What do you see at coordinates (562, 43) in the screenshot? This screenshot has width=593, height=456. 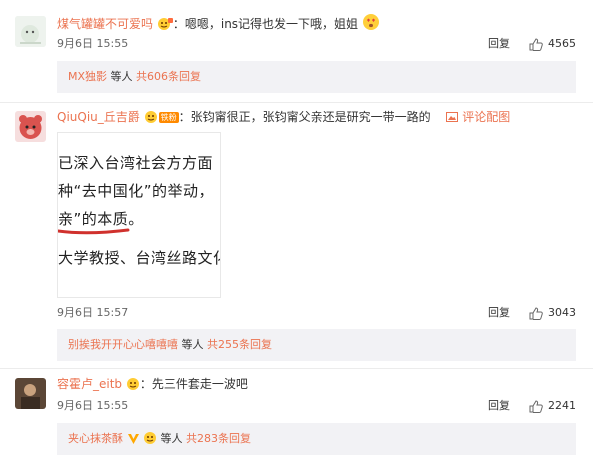 I see `like-count: 4565` at bounding box center [562, 43].